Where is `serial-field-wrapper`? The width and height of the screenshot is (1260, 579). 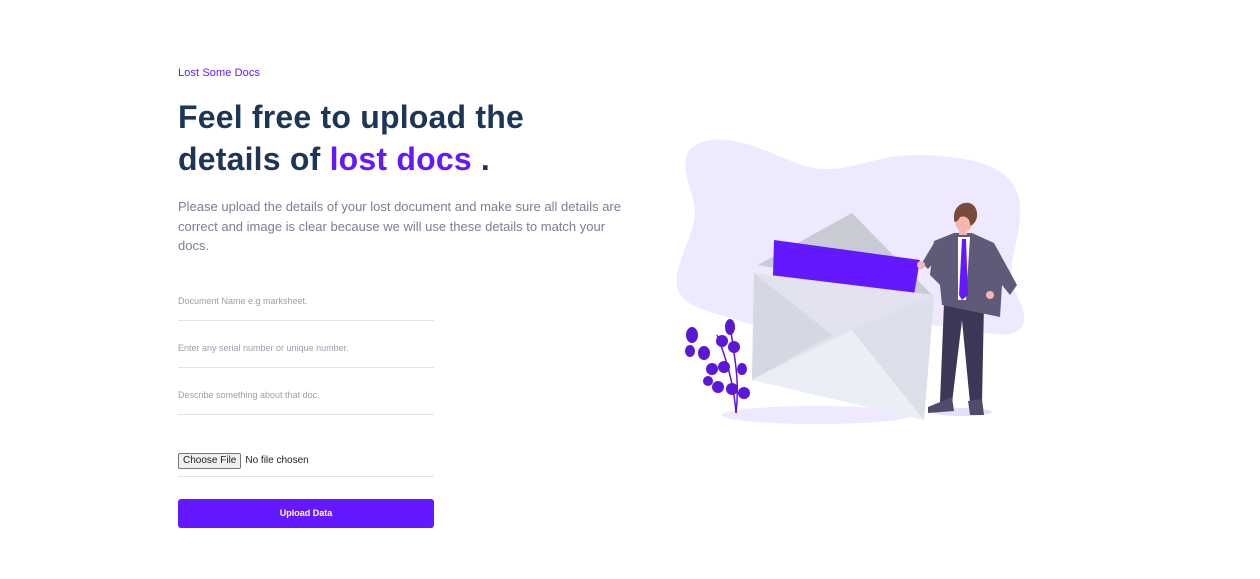 serial-field-wrapper is located at coordinates (306, 350).